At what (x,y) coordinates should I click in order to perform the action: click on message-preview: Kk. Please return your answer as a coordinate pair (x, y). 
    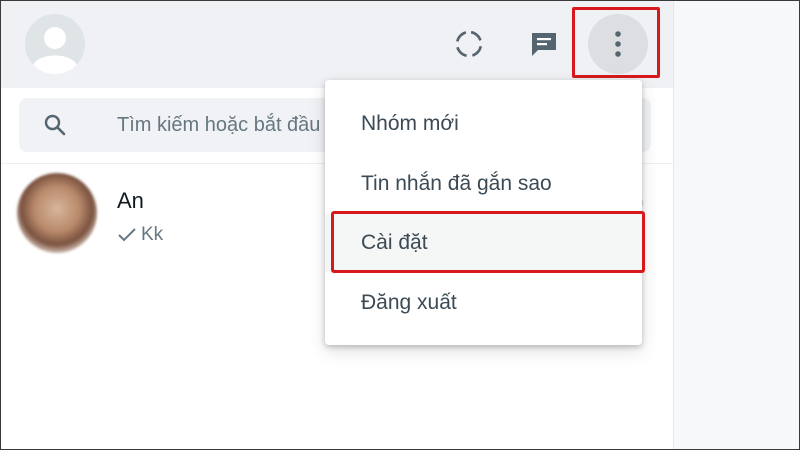
    Looking at the image, I should click on (140, 235).